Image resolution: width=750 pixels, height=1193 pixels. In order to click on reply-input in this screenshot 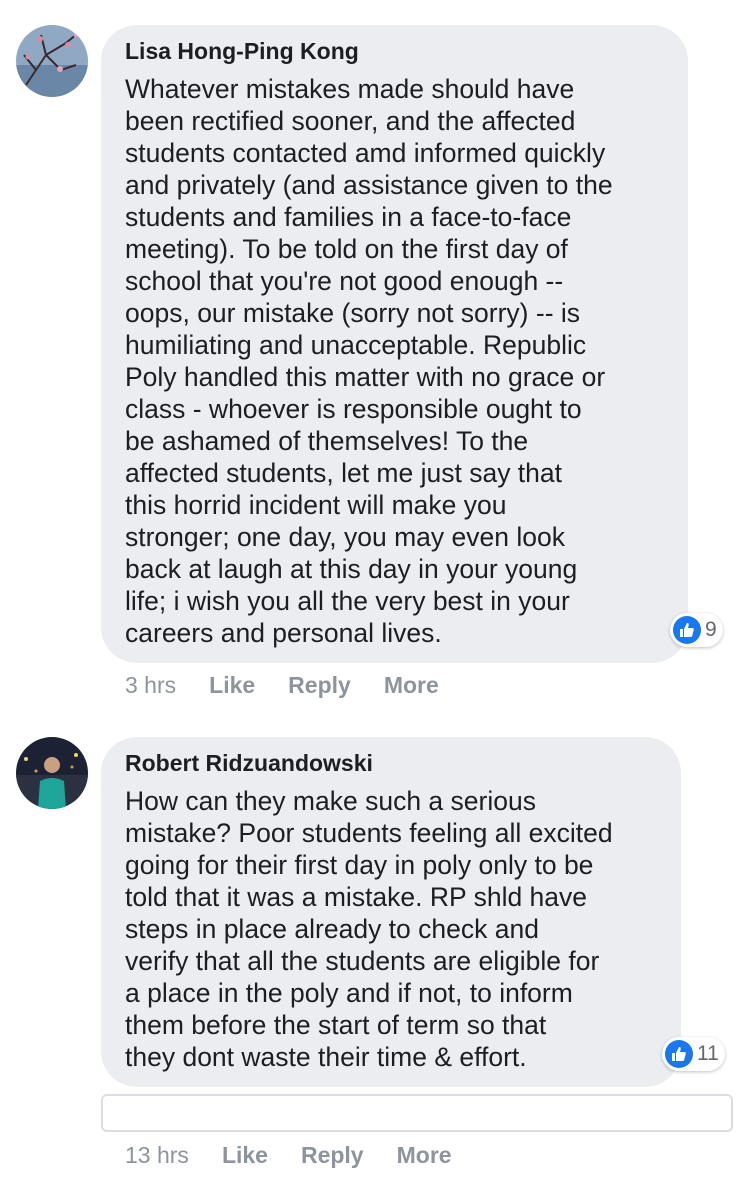, I will do `click(417, 1113)`.